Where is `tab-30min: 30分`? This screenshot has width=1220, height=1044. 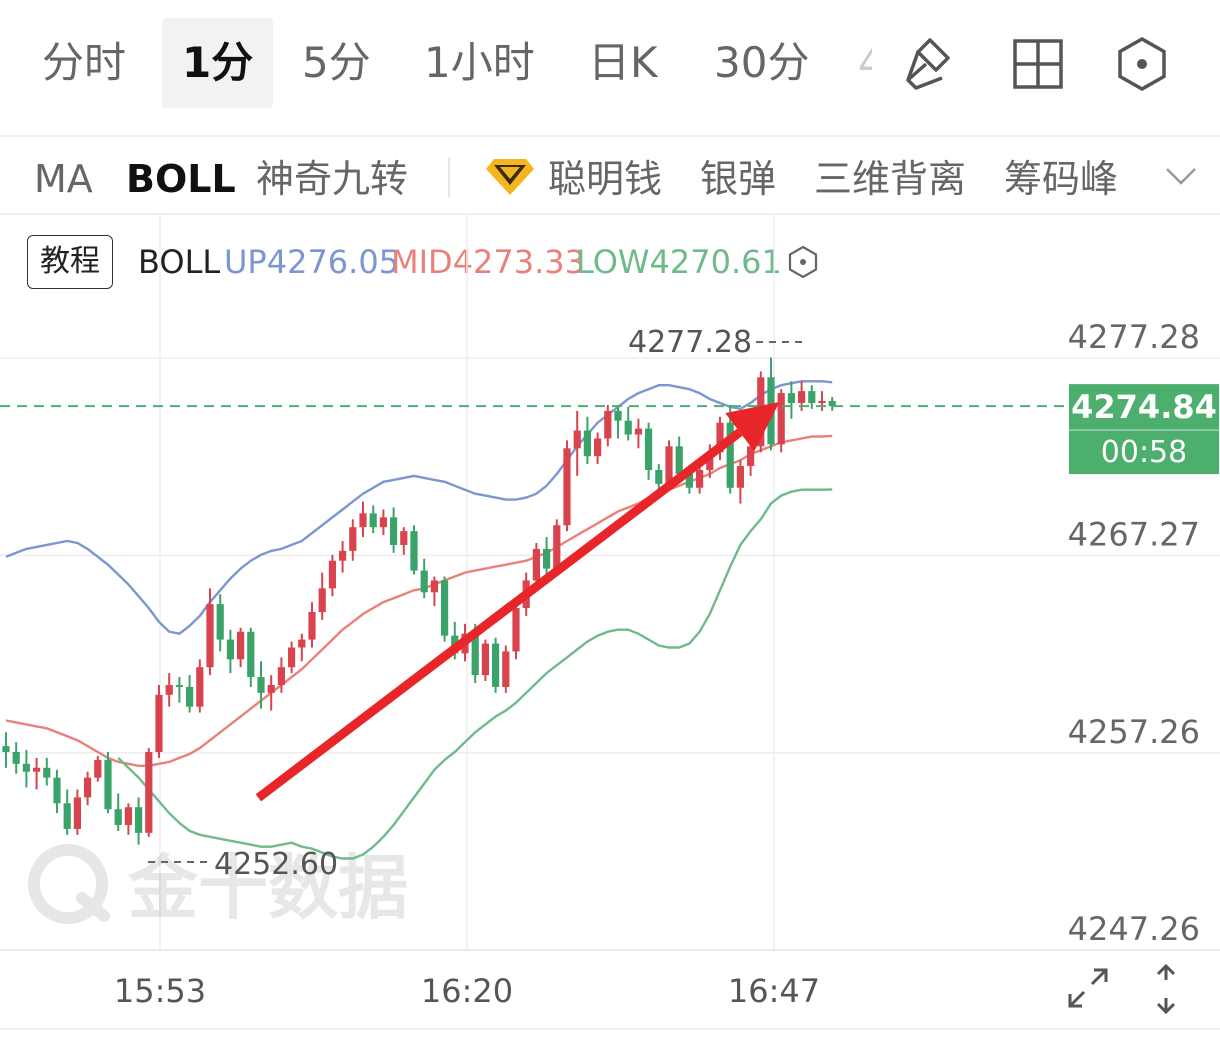
tab-30min: 30分 is located at coordinates (761, 63).